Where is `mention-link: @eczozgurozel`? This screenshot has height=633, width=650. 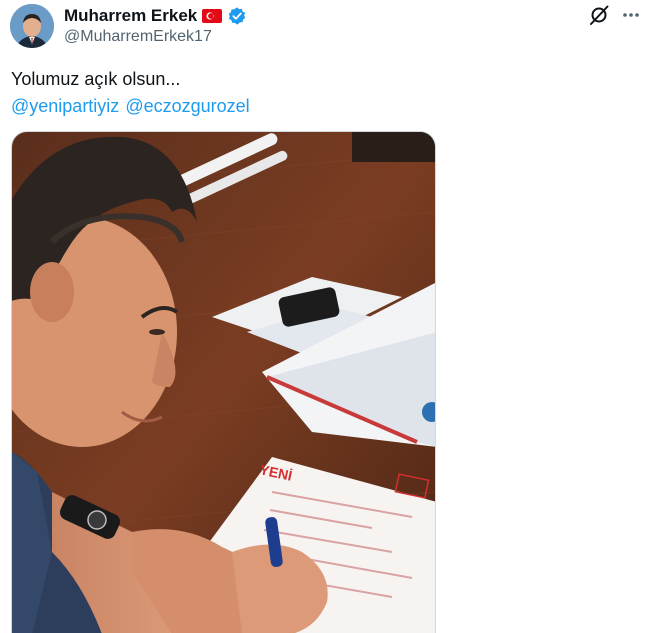
mention-link: @eczozgurozel is located at coordinates (187, 106).